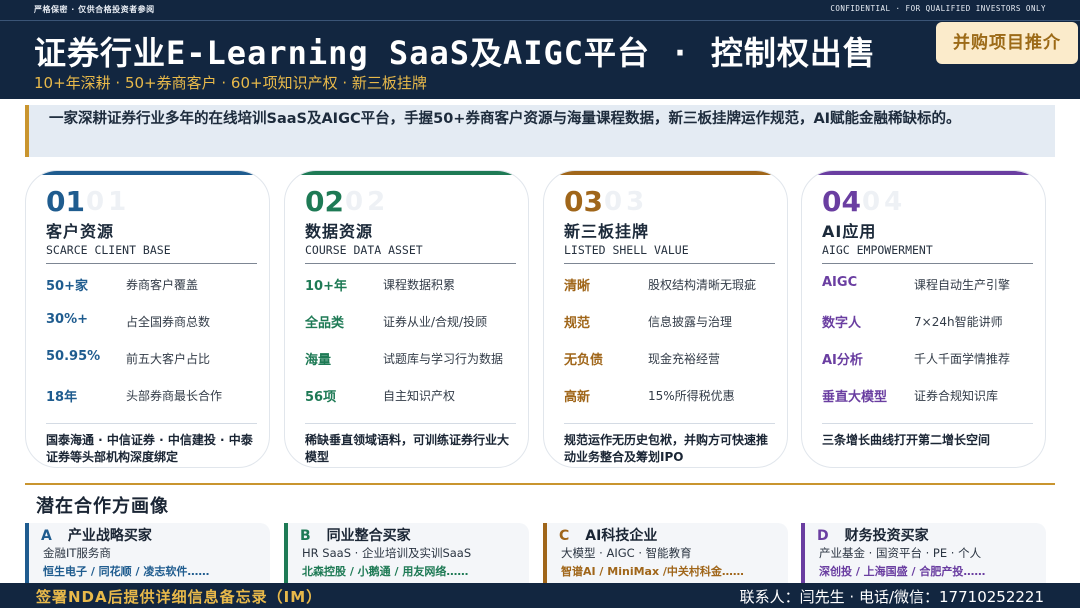 This screenshot has height=608, width=1080. Describe the element at coordinates (339, 231) in the screenshot. I see `card-title: 数据资源` at that location.